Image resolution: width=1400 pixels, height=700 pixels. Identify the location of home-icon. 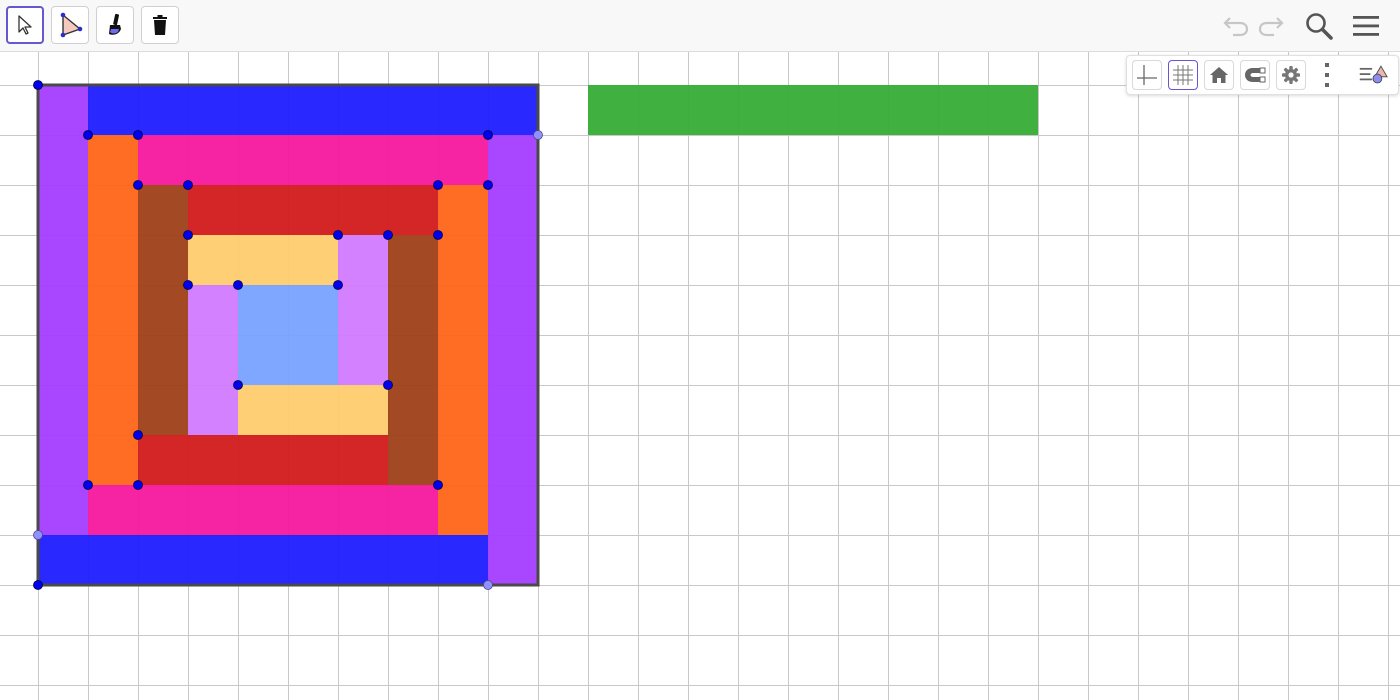
(1219, 75).